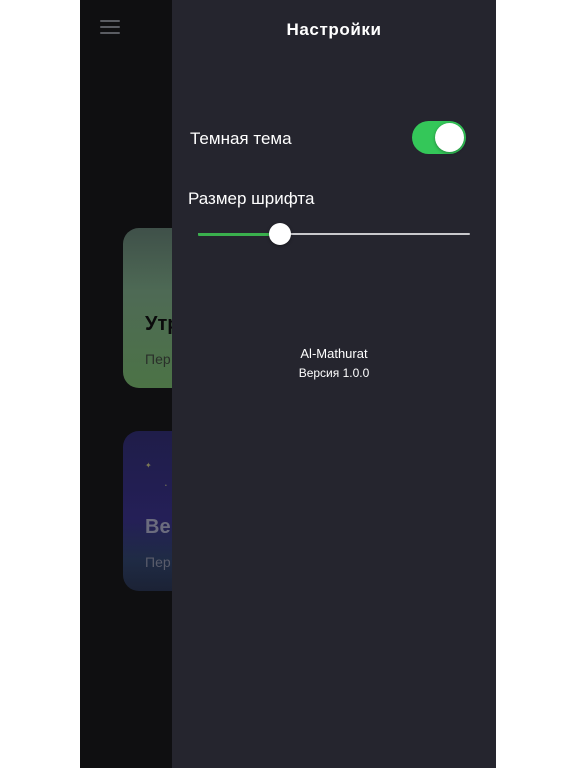  I want to click on star-icon: •, so click(166, 486).